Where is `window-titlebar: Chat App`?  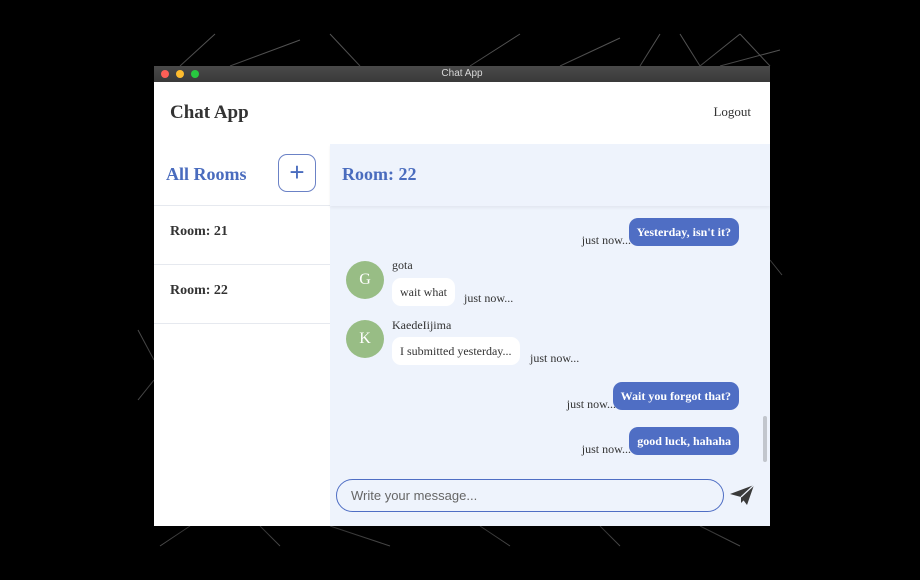
window-titlebar: Chat App is located at coordinates (462, 74).